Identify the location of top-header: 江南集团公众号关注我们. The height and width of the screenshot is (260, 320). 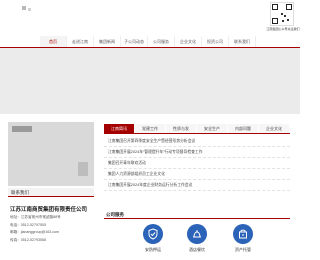
(150, 18).